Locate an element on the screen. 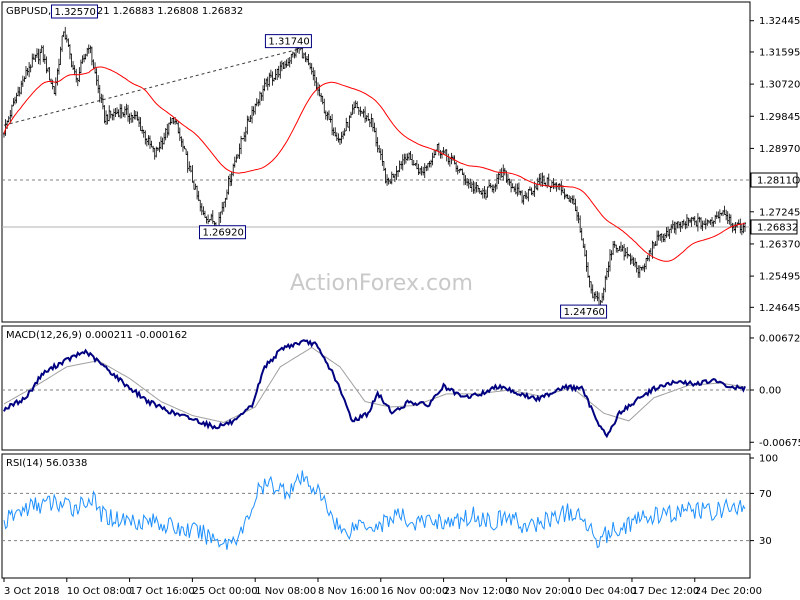 This screenshot has height=600, width=800. x-tick-label: 17 Oct 16:00 is located at coordinates (162, 591).